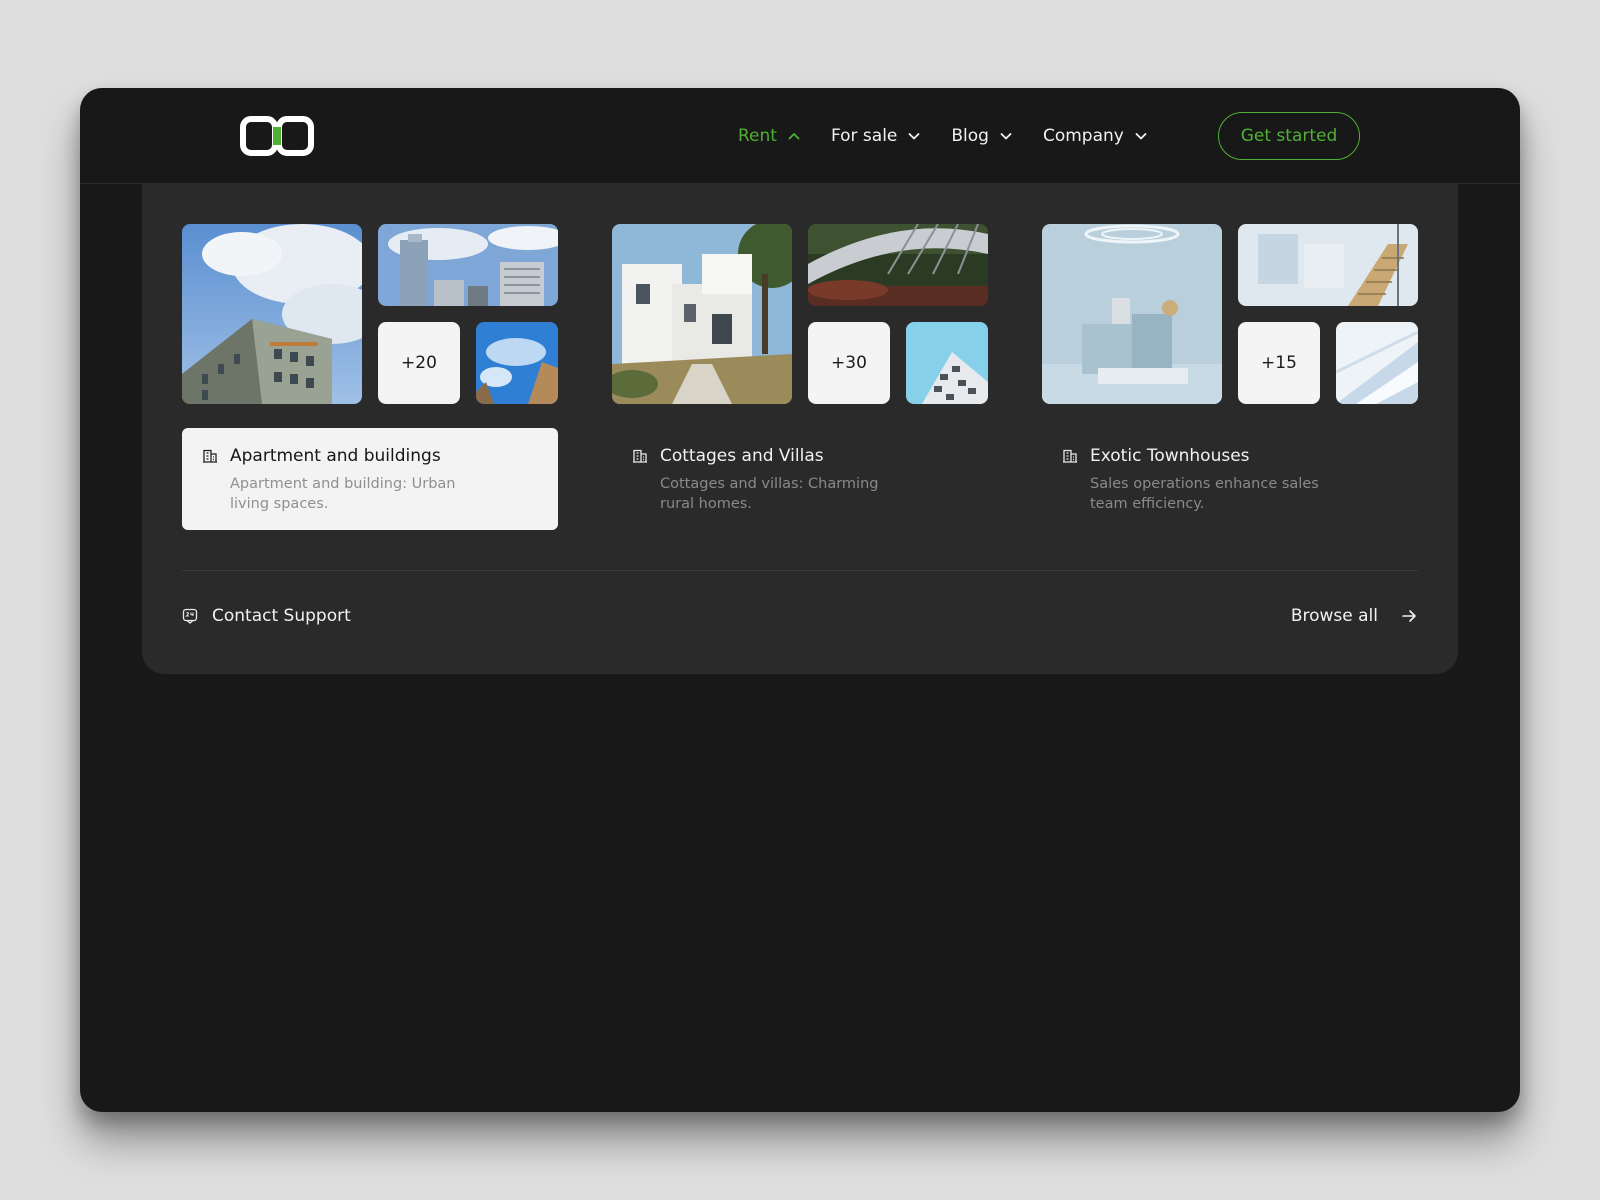  Describe the element at coordinates (1328, 265) in the screenshot. I see `photo-staircase-interior` at that location.